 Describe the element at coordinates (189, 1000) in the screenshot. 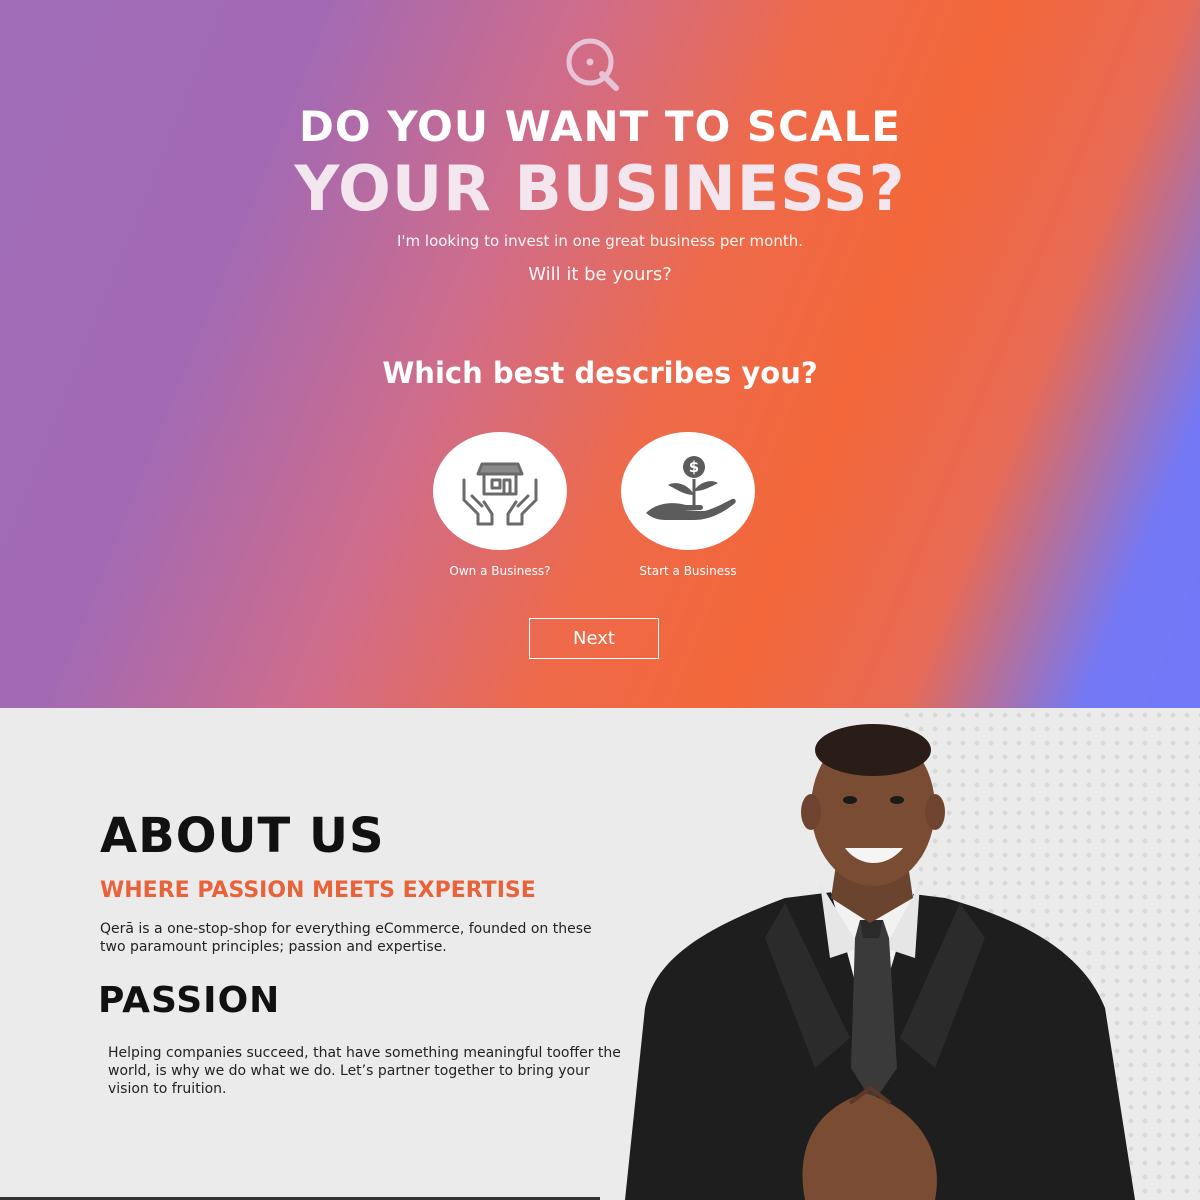

I see `passion-title: PASSION` at that location.